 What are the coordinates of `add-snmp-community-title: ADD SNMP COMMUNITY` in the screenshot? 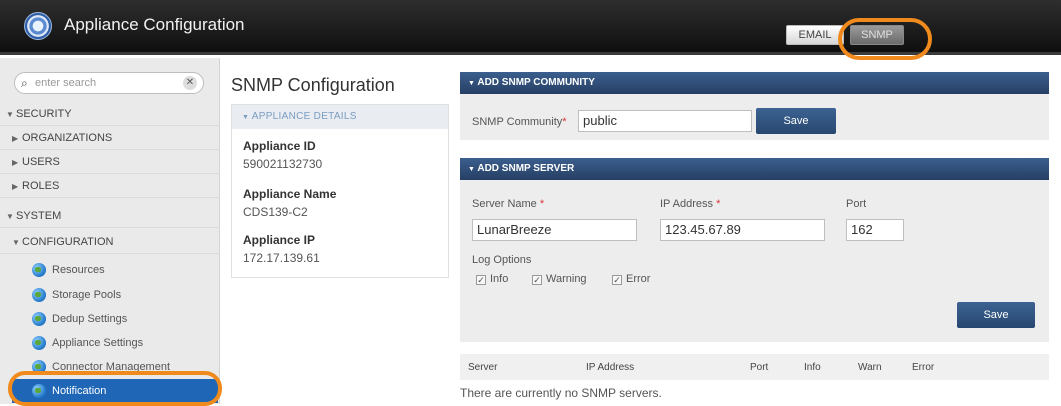 It's located at (536, 82).